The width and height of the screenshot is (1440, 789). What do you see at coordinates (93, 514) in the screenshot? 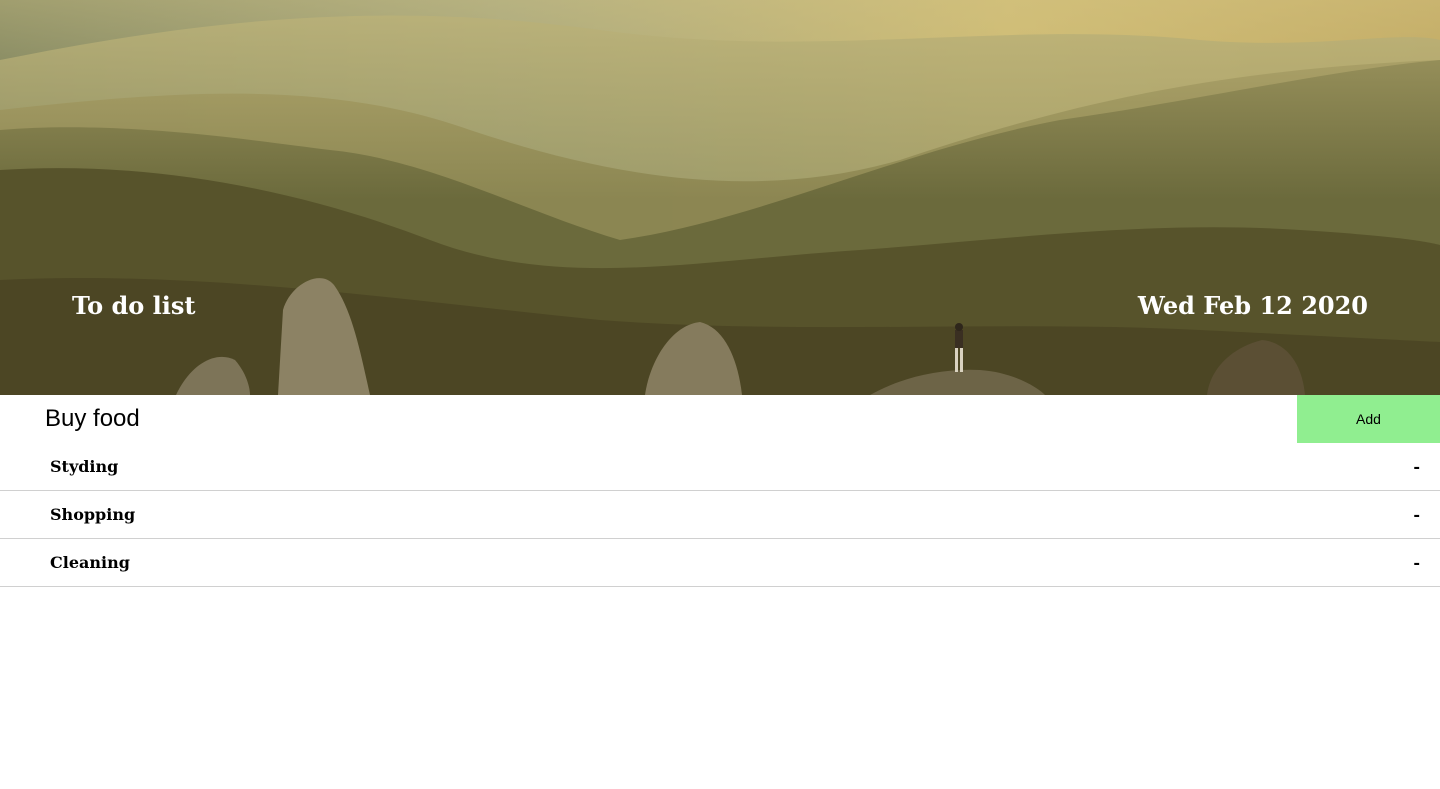
I see `task-label: Shopping` at bounding box center [93, 514].